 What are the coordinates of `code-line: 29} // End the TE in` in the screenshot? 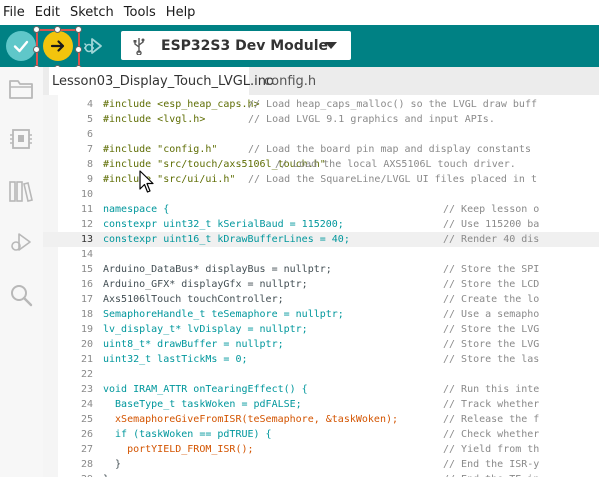 It's located at (321, 474).